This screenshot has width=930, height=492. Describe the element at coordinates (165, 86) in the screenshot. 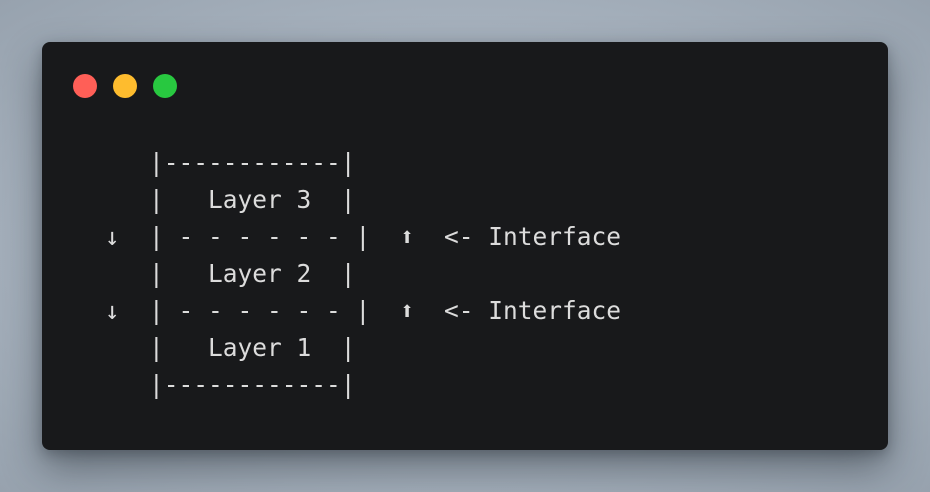

I see `maximize-button` at that location.